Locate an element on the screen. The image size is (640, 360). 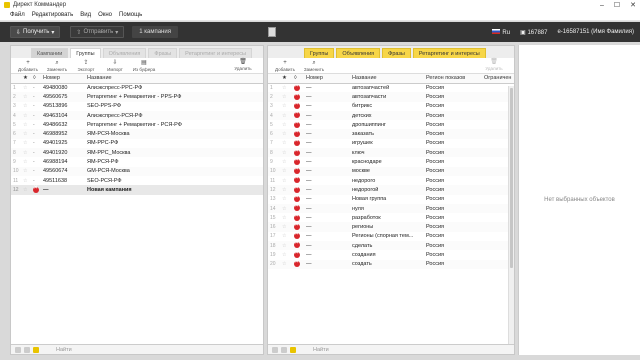
minimize-icon: – is located at coordinates (602, 5).